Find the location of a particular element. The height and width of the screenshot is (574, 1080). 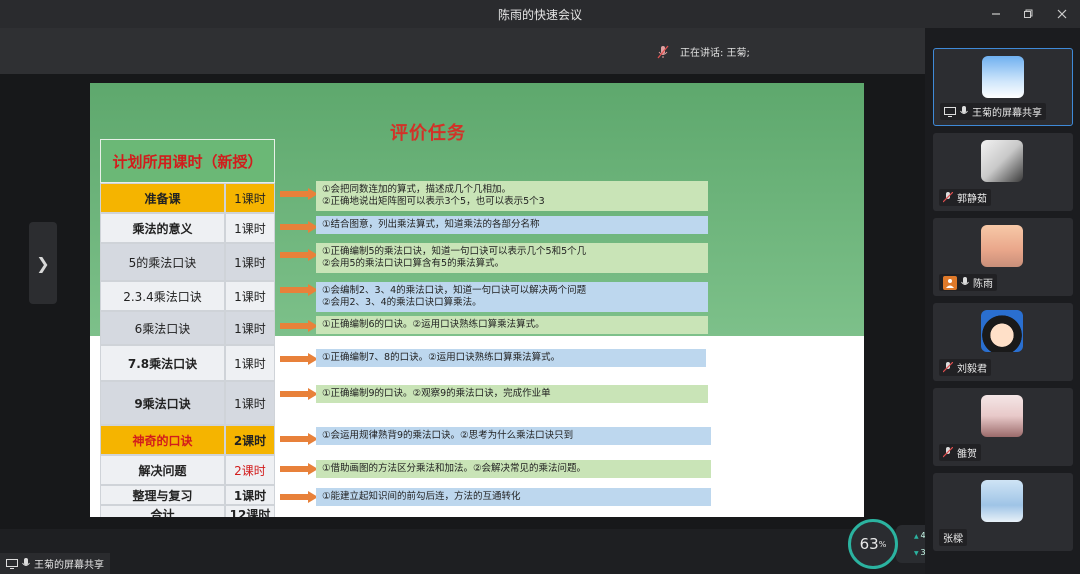

task-line: ①结合图意，列出乘法算式，知道乘法的各部分名称 is located at coordinates (431, 224).